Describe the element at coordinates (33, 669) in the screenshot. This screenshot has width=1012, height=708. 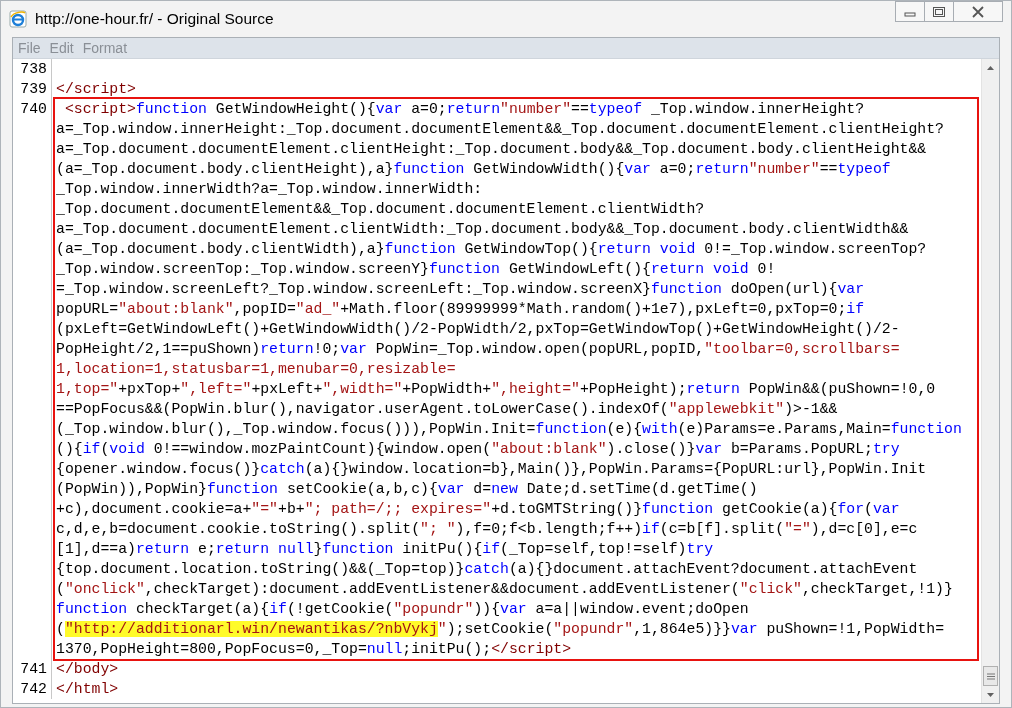
I see `line-number: 741` at that location.